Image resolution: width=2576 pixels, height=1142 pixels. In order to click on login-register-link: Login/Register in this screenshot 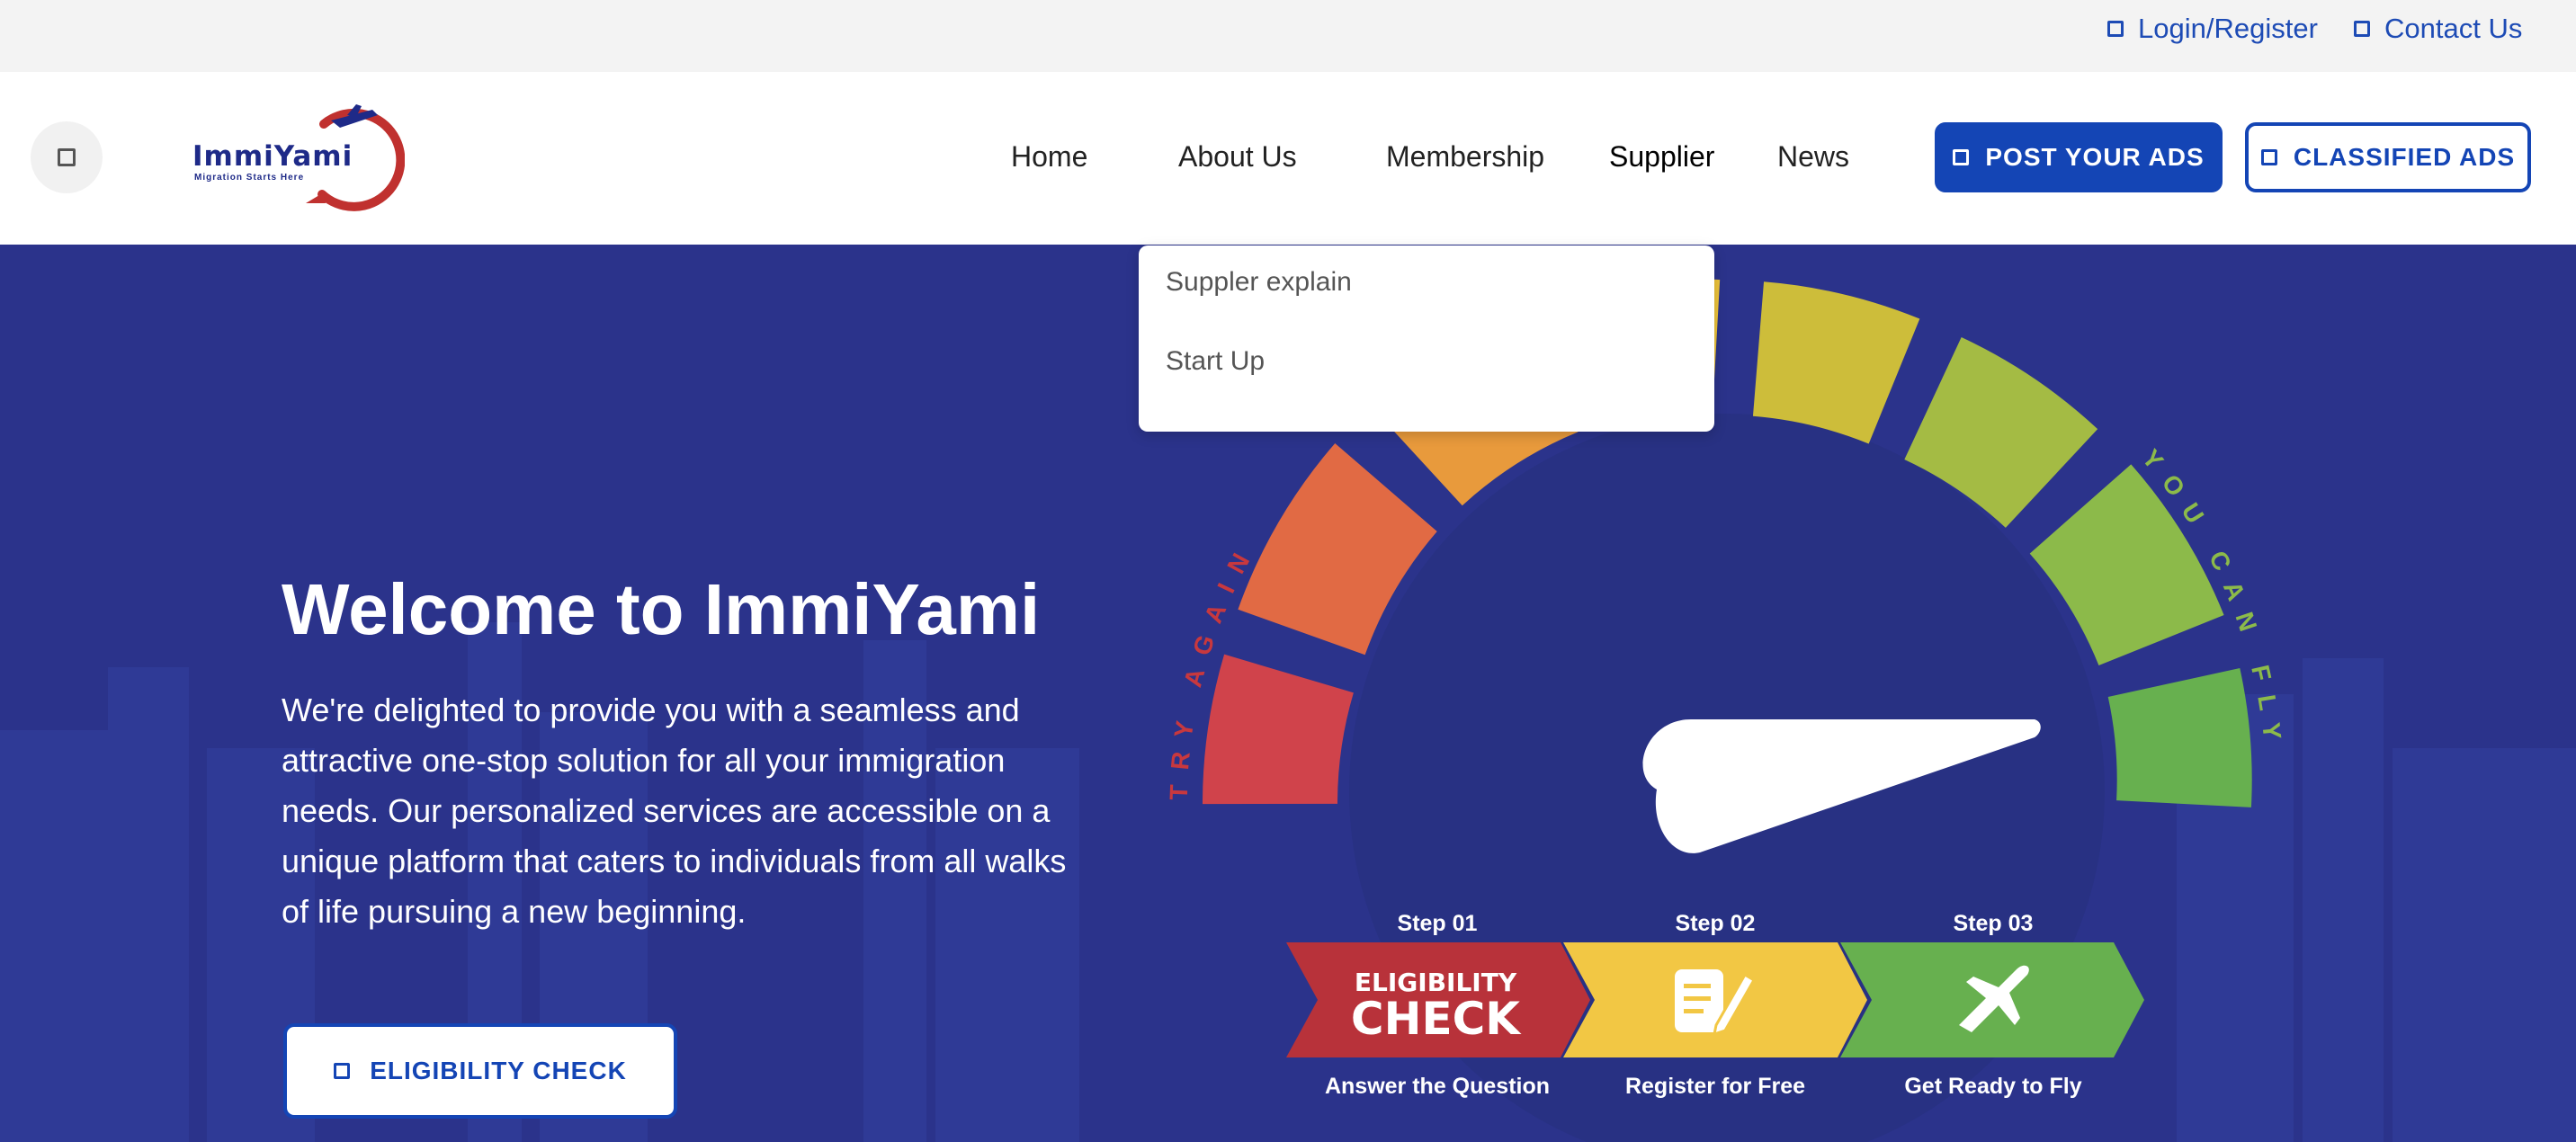, I will do `click(2212, 29)`.